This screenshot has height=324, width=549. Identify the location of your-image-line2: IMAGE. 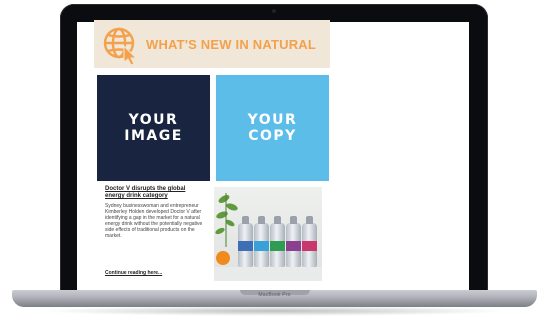
(153, 136).